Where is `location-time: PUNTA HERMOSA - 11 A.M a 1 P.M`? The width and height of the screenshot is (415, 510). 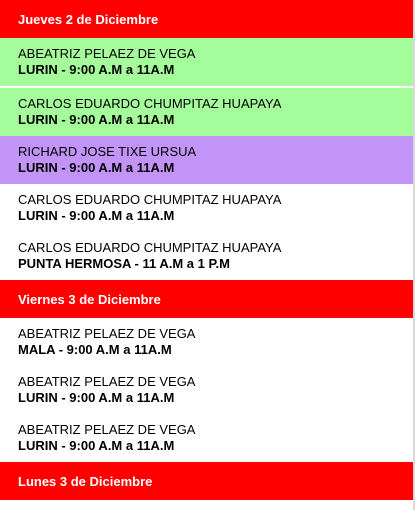 location-time: PUNTA HERMOSA - 11 A.M a 1 P.M is located at coordinates (124, 263).